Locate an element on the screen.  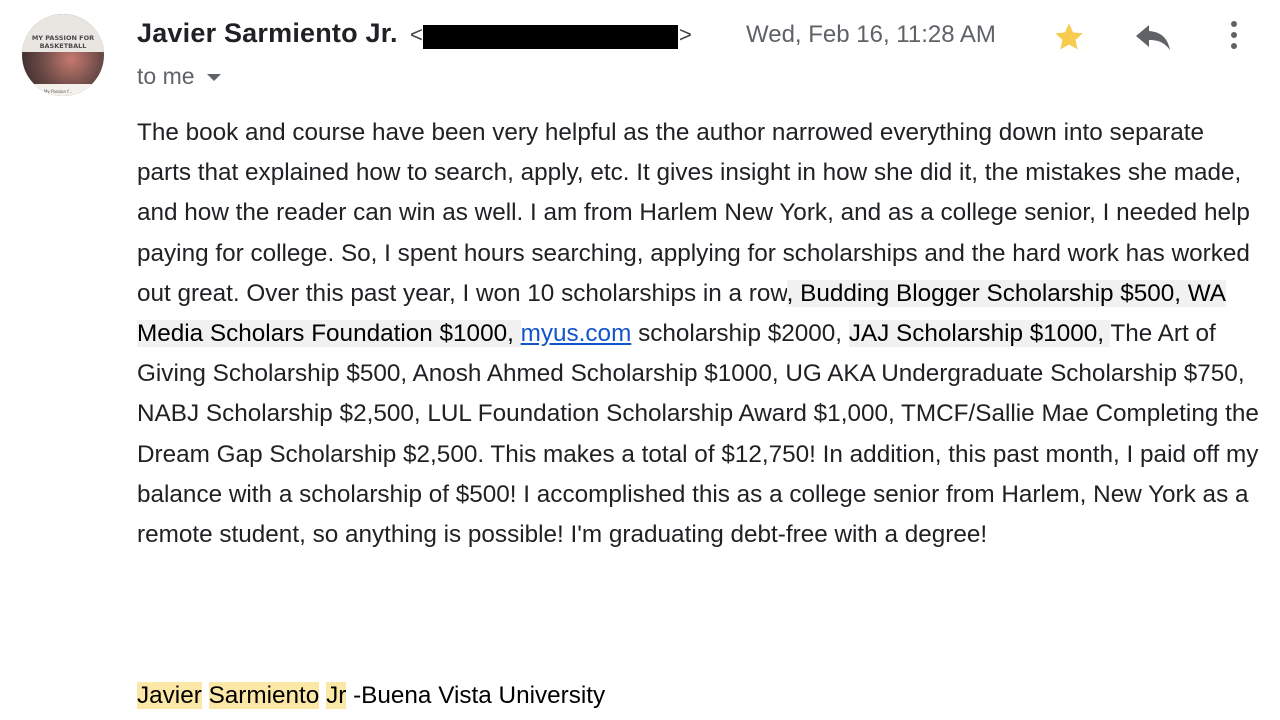
avatar-logo-text: MY PASSION FOR BASKETBALL is located at coordinates (63, 42).